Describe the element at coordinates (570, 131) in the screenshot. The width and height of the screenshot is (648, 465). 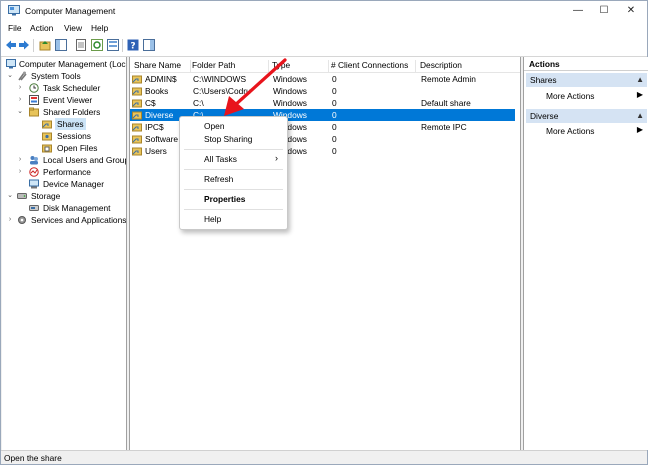
I see `more-actions-diverse: More Actions` at that location.